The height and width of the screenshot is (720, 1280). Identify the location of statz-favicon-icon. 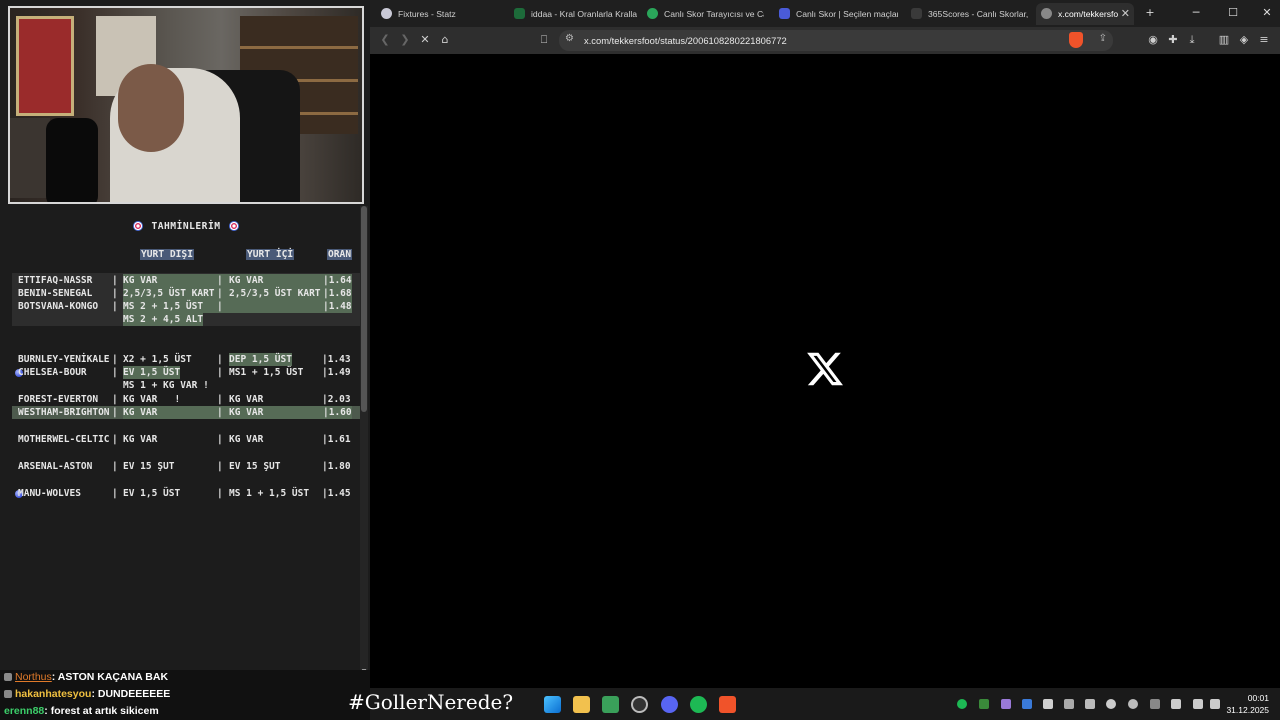
(386, 13).